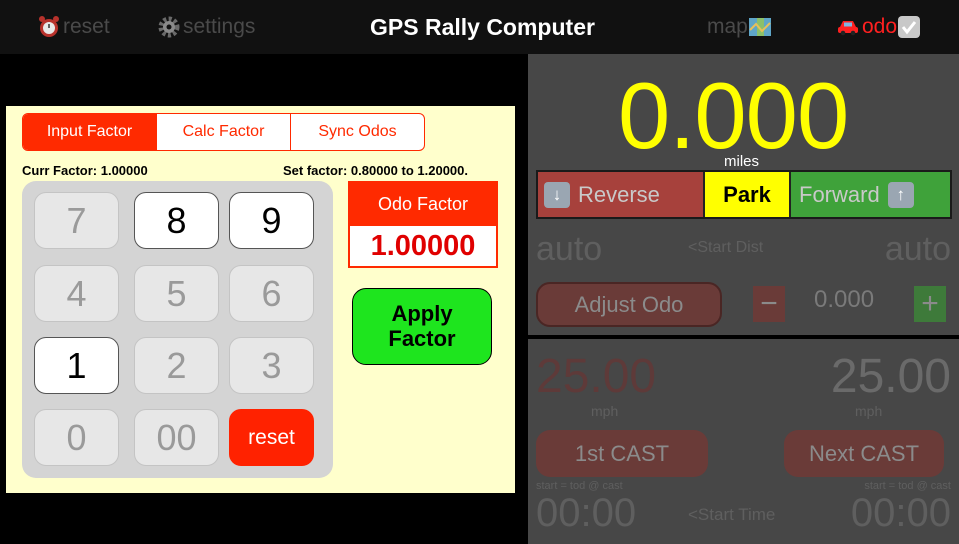 This screenshot has height=544, width=959. What do you see at coordinates (219, 26) in the screenshot?
I see `settings-toolbar-label: settings` at bounding box center [219, 26].